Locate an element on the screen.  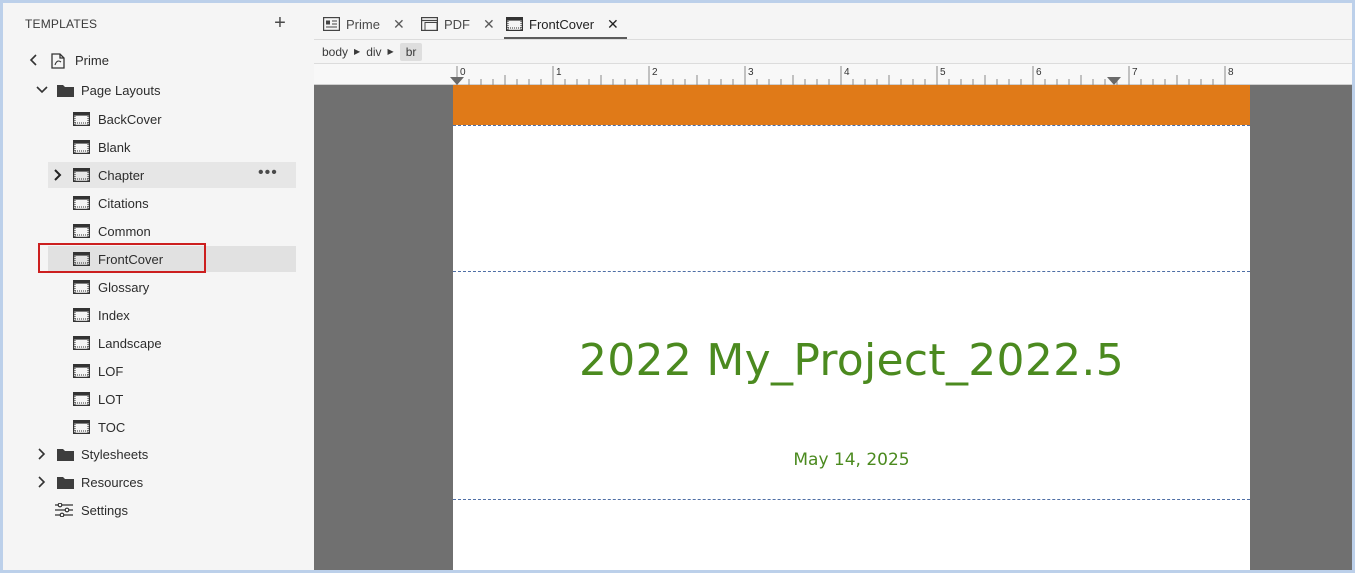
breadcrumb-item-current: br is located at coordinates (411, 51).